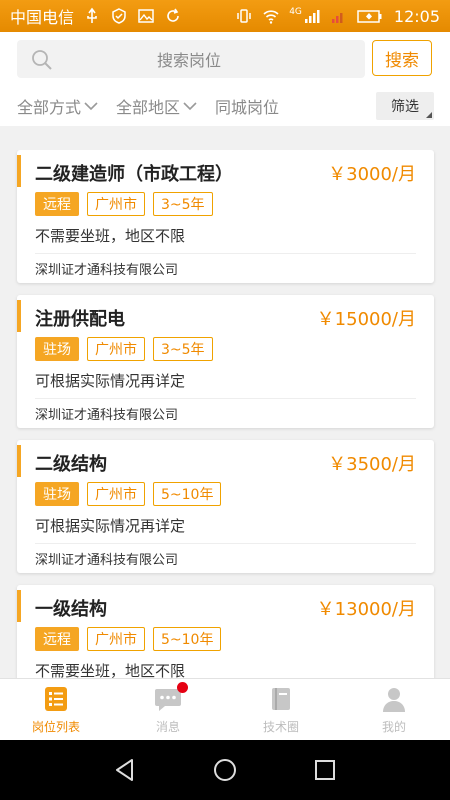  Describe the element at coordinates (148, 107) in the screenshot. I see `filter-region-label: 全部地区` at that location.